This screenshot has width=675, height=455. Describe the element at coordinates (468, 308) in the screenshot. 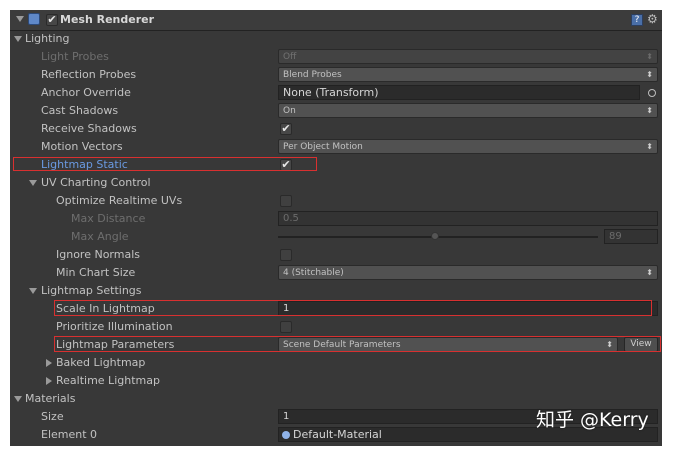

I see `scale-in-lightmap-field: 1` at that location.